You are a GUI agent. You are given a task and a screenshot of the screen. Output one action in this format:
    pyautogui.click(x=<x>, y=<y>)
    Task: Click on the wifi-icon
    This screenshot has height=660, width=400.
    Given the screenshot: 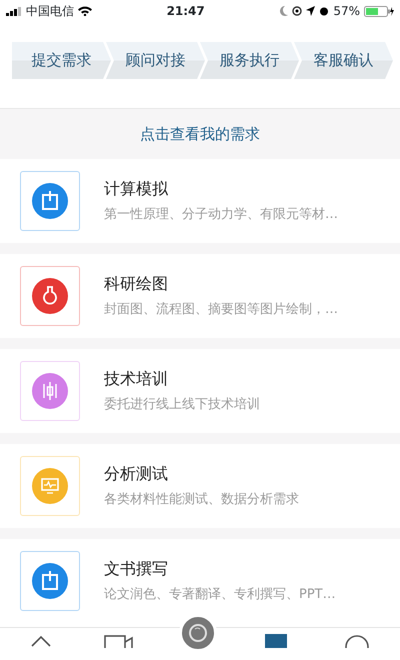 What is the action you would take?
    pyautogui.click(x=85, y=11)
    